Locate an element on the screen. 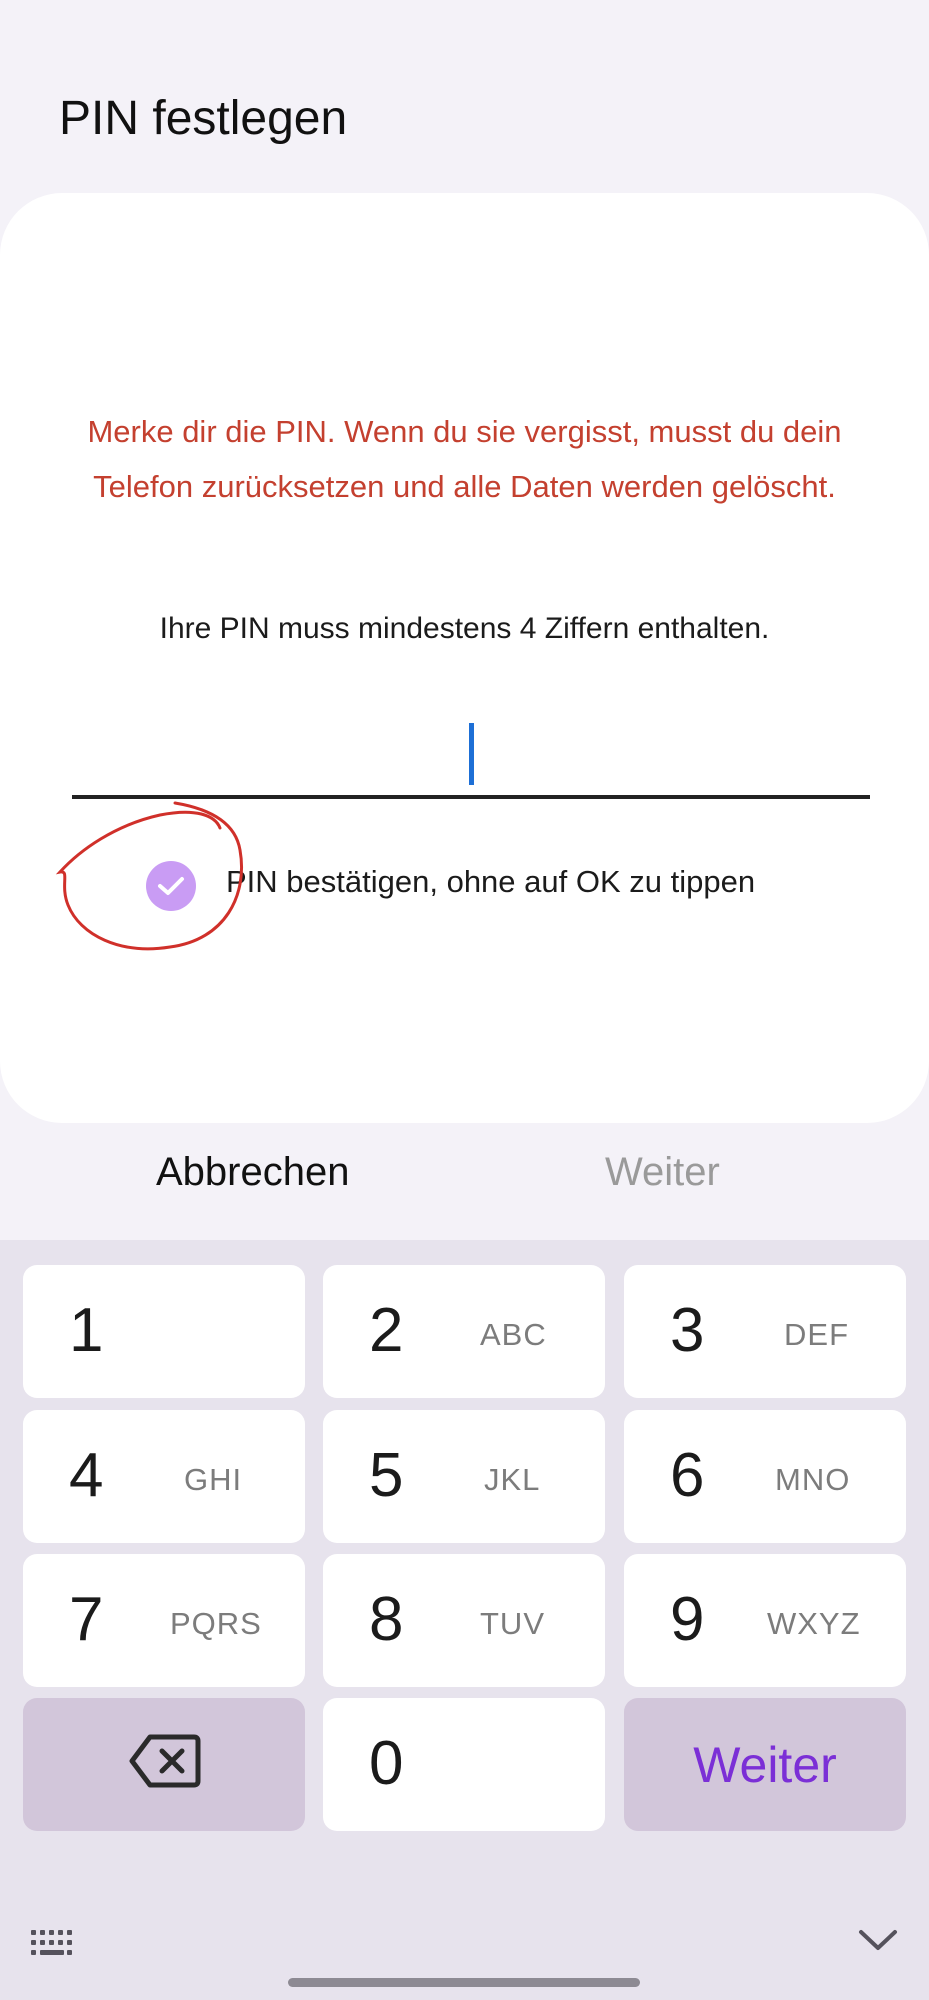 The width and height of the screenshot is (929, 2000). backspace-icon is located at coordinates (165, 1761).